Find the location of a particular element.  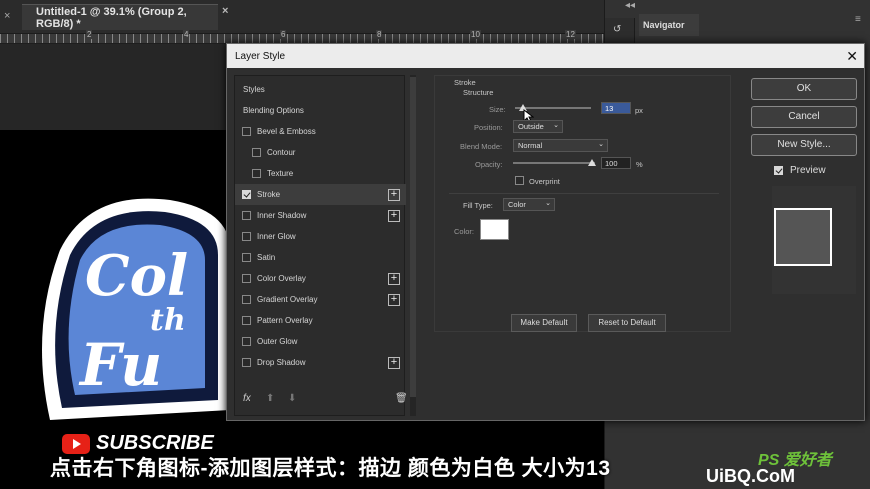

style-preview is located at coordinates (814, 240).